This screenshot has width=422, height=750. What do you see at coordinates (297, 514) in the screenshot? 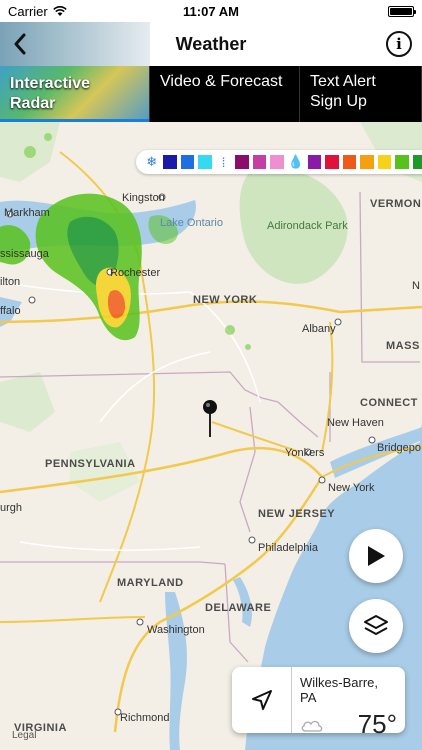
I see `state-label: NEW JERSEY` at bounding box center [297, 514].